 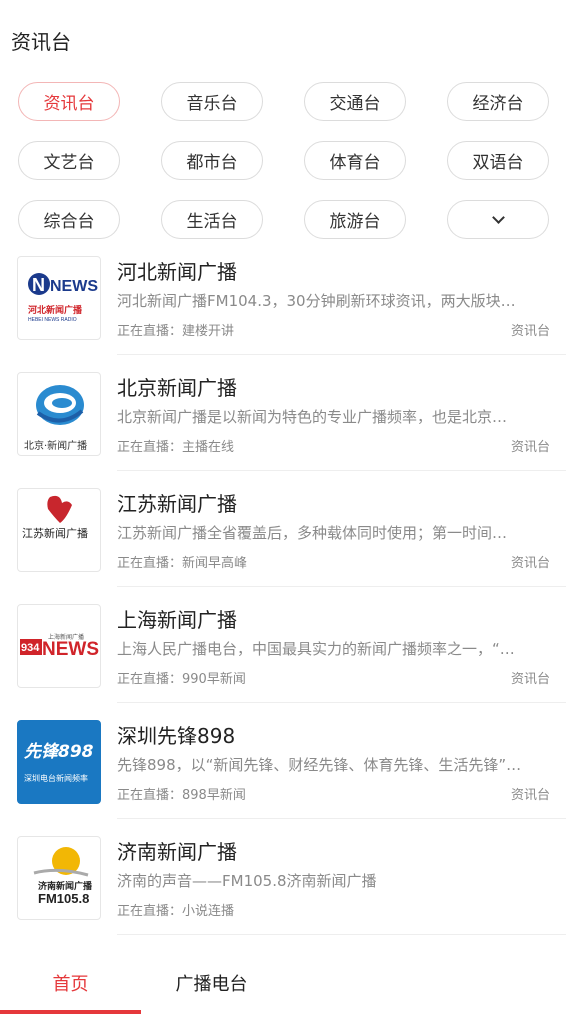 What do you see at coordinates (176, 736) in the screenshot?
I see `station-name: 深圳先锋898` at bounding box center [176, 736].